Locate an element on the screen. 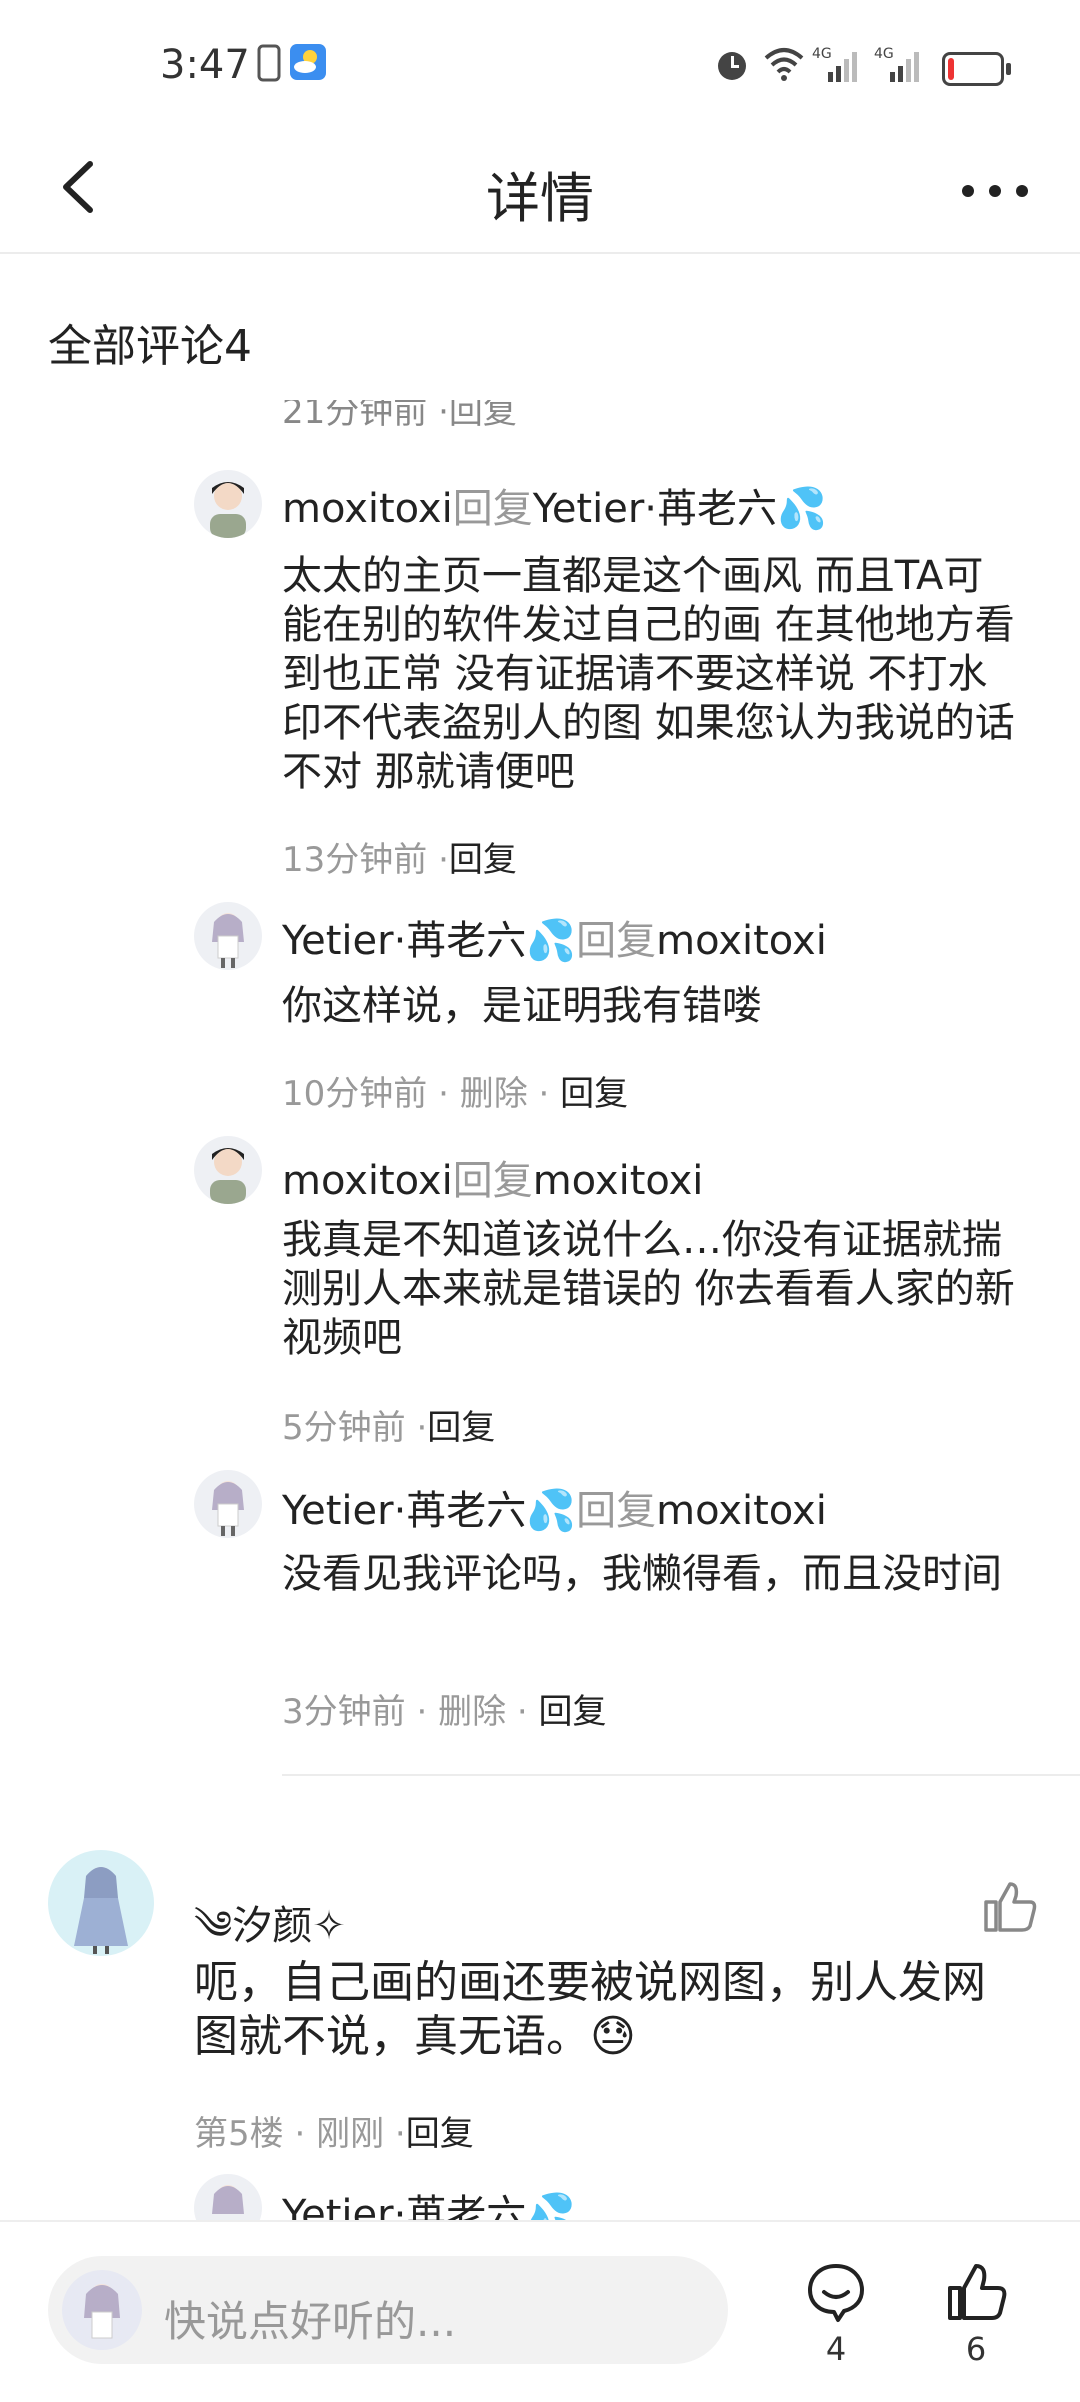 The width and height of the screenshot is (1080, 2402). phone-icon is located at coordinates (269, 63).